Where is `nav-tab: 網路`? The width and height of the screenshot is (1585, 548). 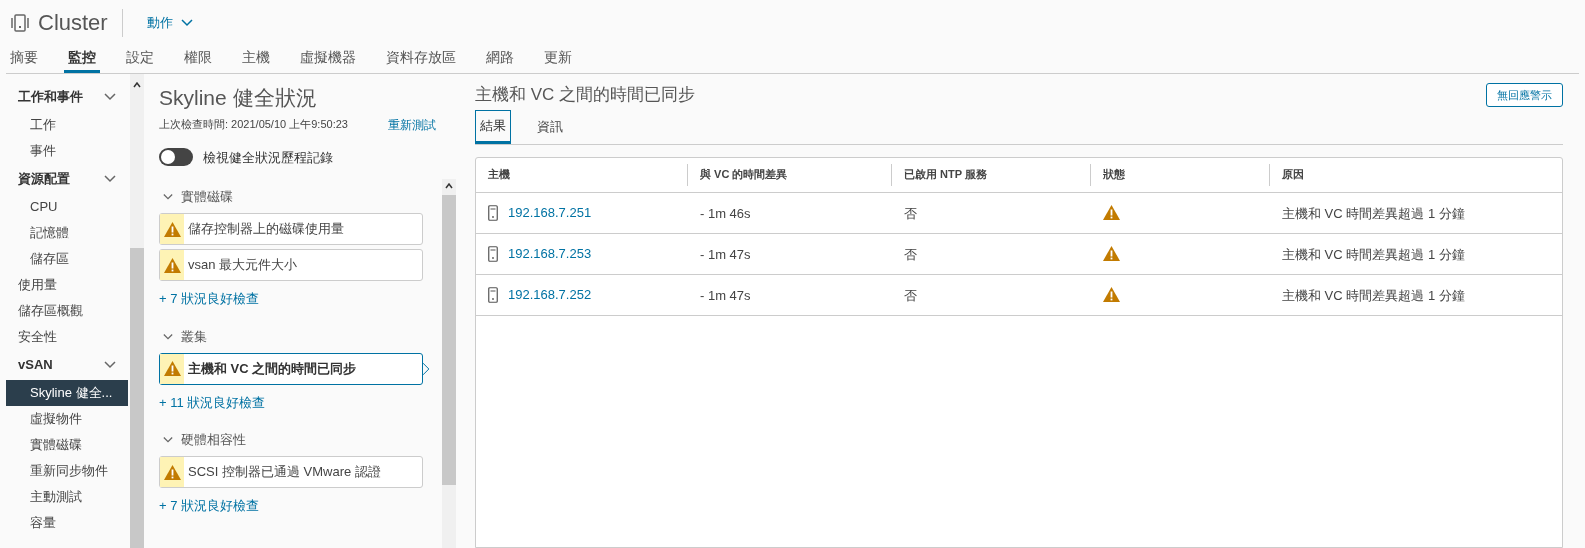
nav-tab: 網路 is located at coordinates (500, 59).